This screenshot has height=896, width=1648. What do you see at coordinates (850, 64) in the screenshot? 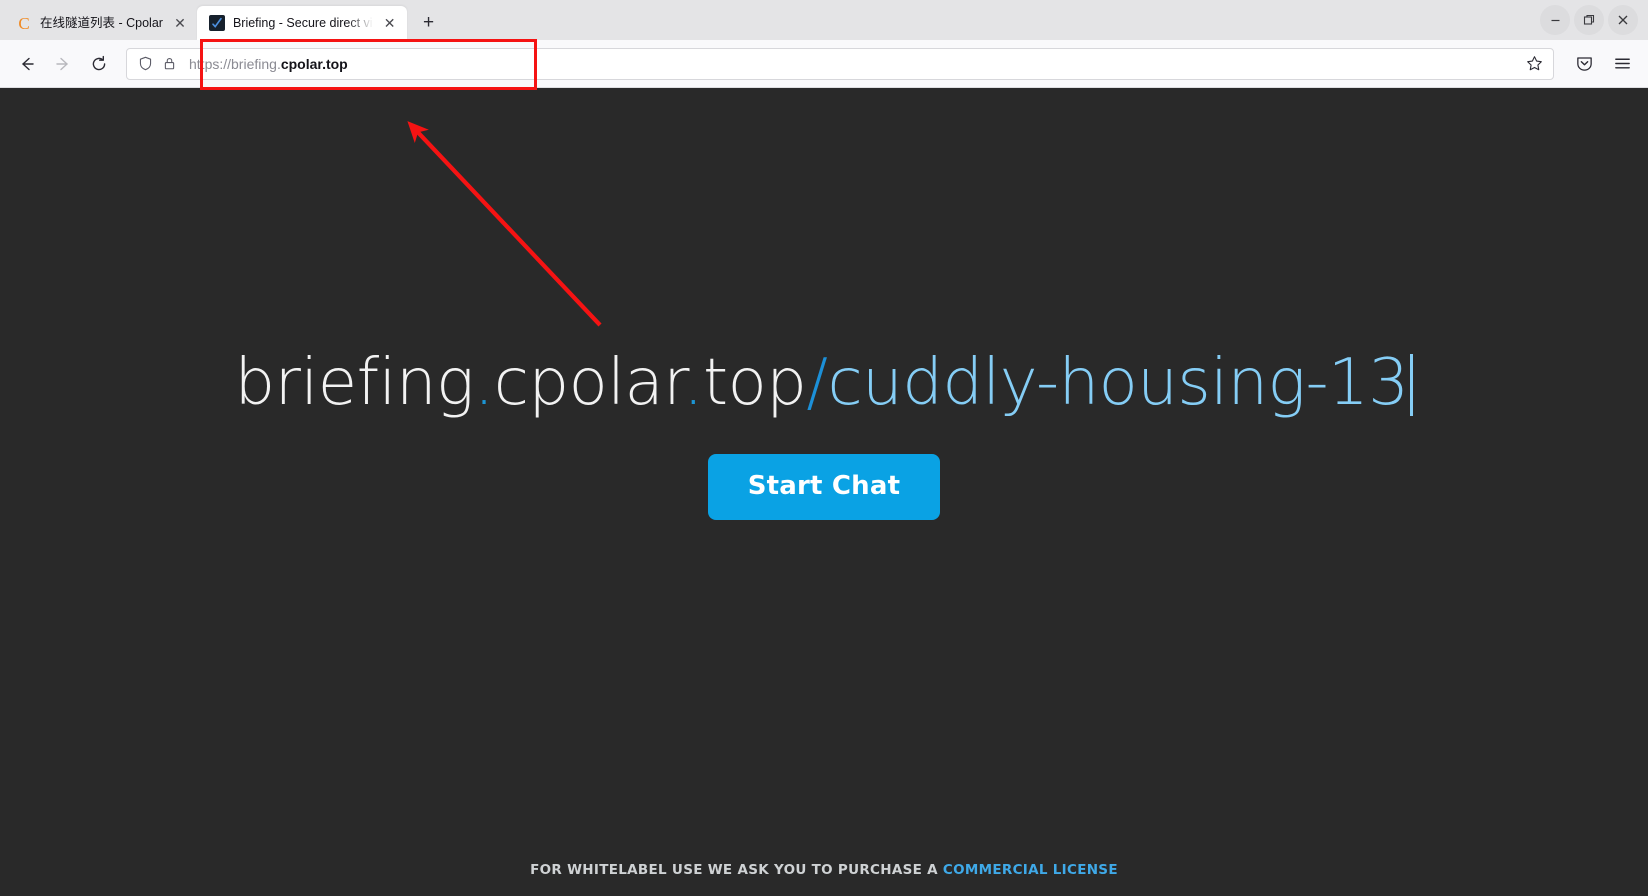
I see `url-text: https://briefing.cpolar.top` at bounding box center [850, 64].